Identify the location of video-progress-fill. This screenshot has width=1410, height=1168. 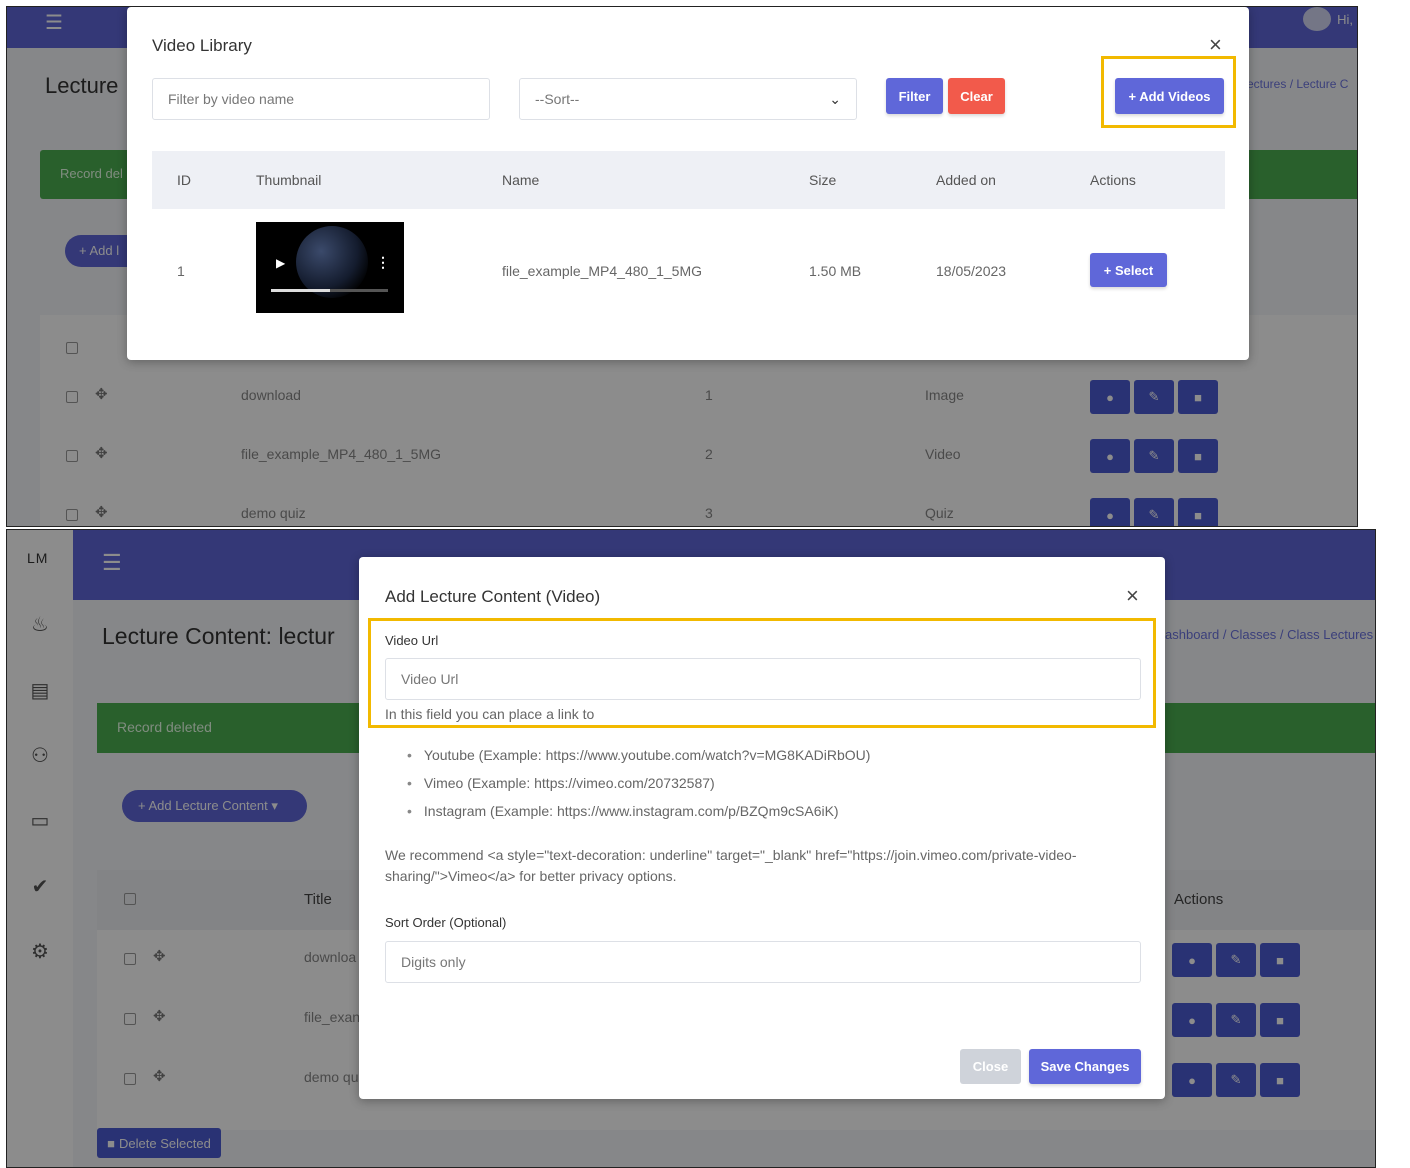
(300, 290).